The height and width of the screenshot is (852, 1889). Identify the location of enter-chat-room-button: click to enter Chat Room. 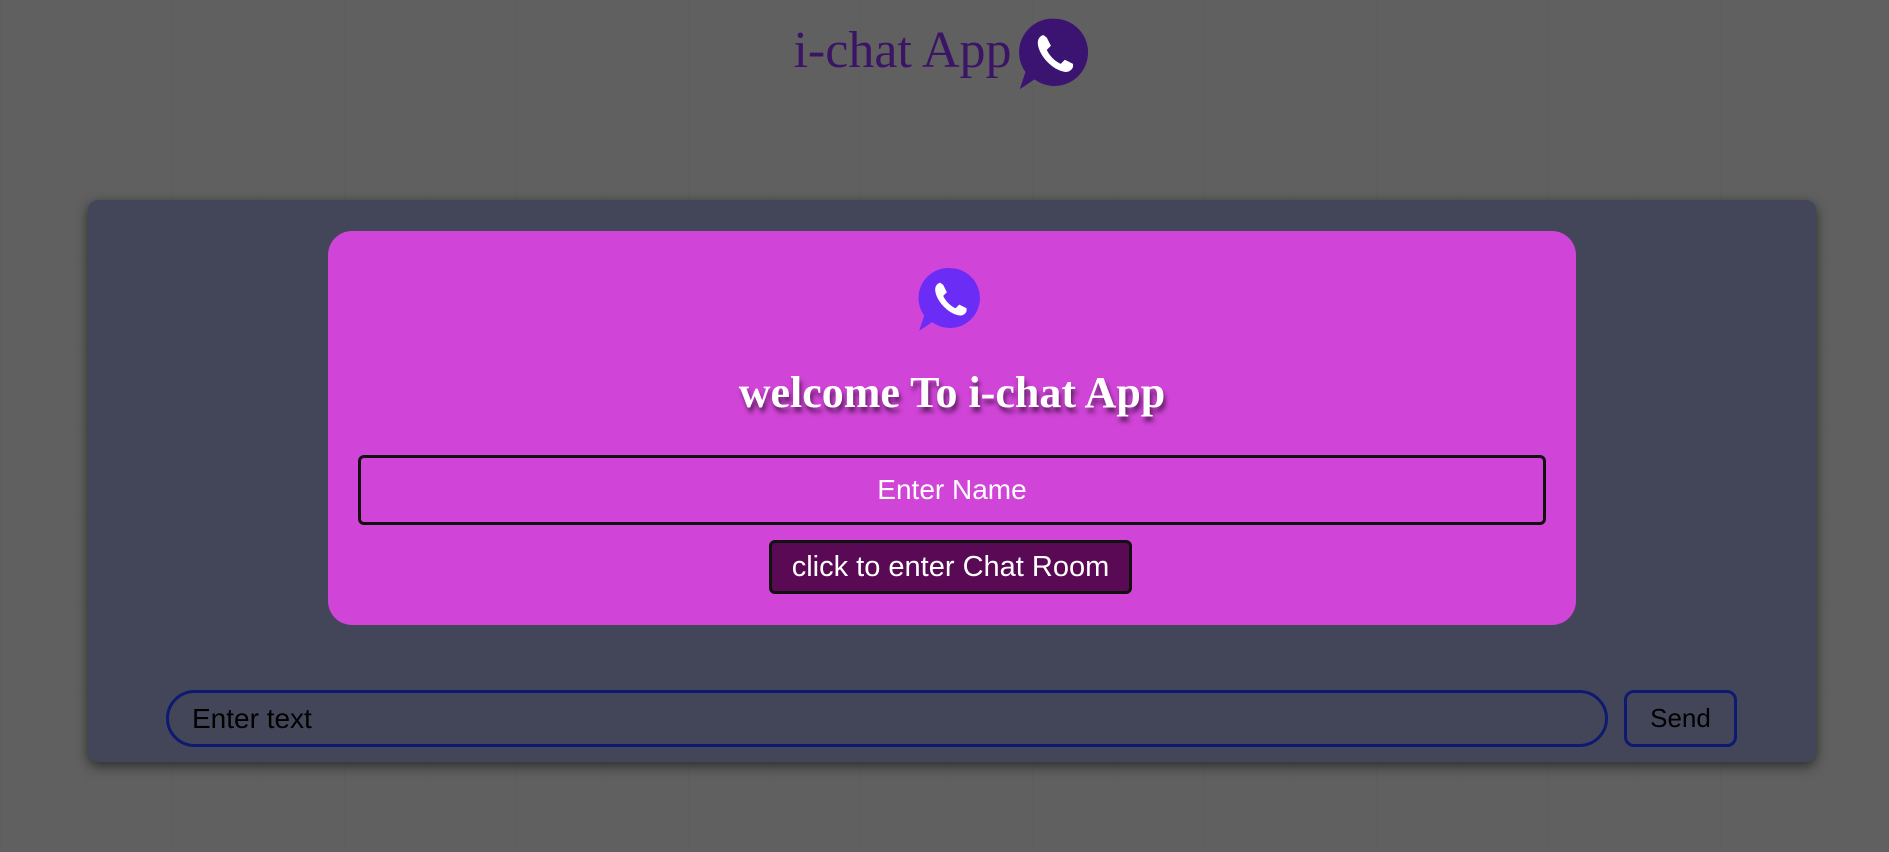
(950, 567).